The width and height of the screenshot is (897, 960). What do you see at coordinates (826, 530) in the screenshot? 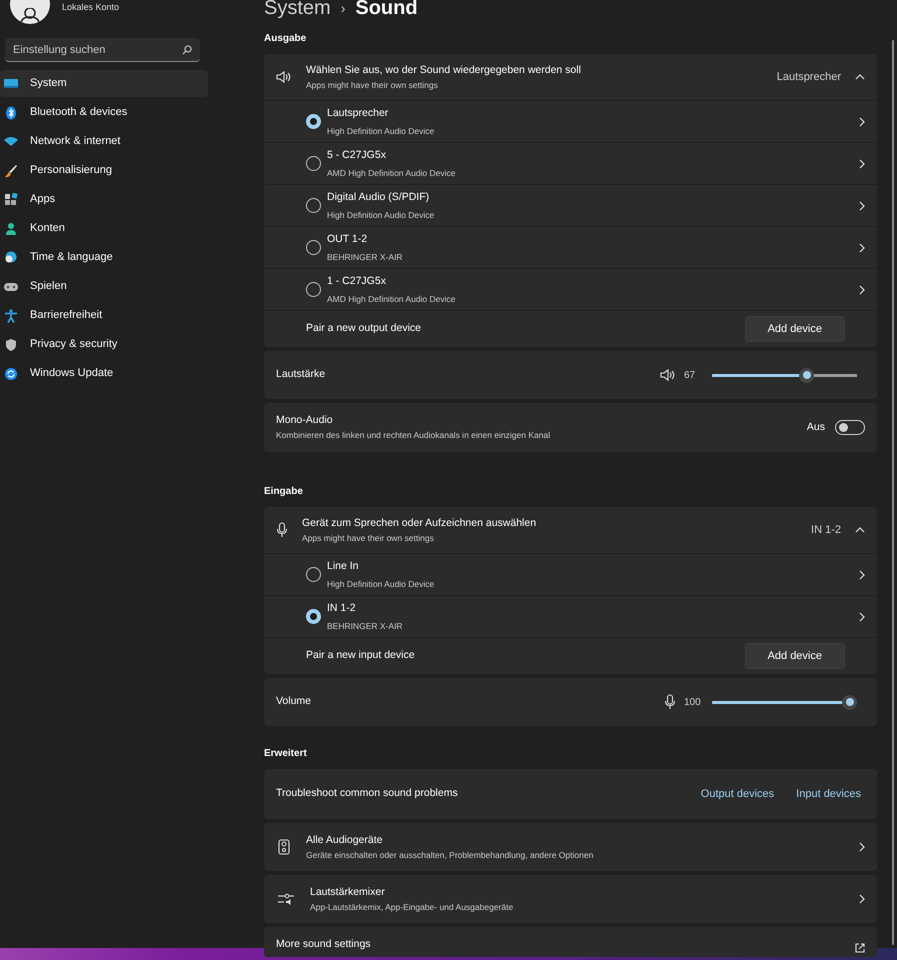
I see `selected-device-label: IN 1-2` at bounding box center [826, 530].